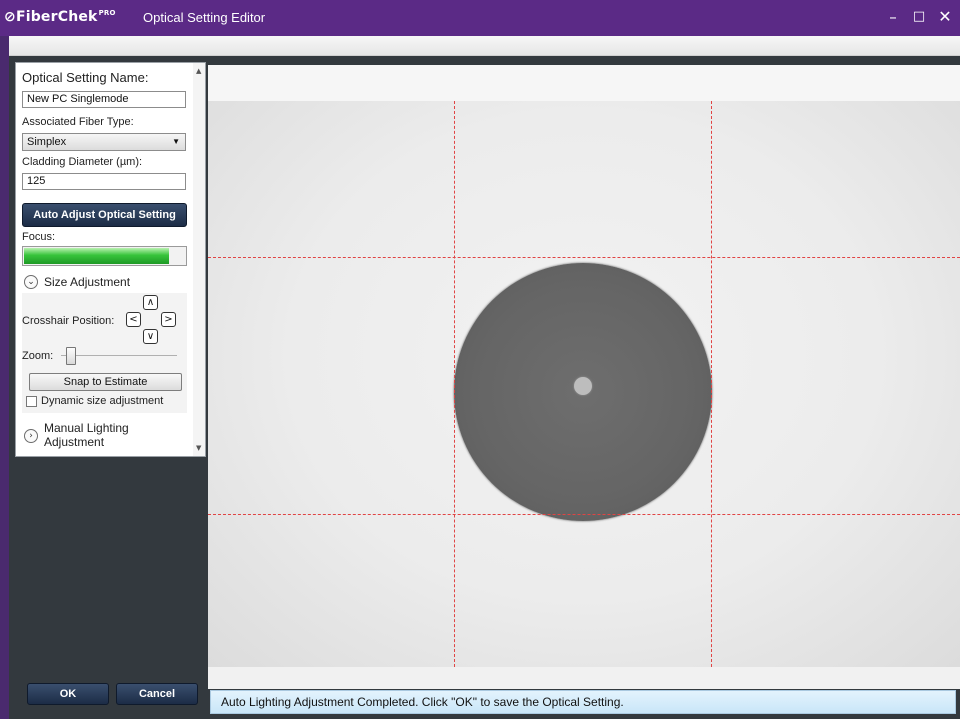 This screenshot has width=960, height=719. What do you see at coordinates (150, 302) in the screenshot?
I see `crosshair-up-button: ∧` at bounding box center [150, 302].